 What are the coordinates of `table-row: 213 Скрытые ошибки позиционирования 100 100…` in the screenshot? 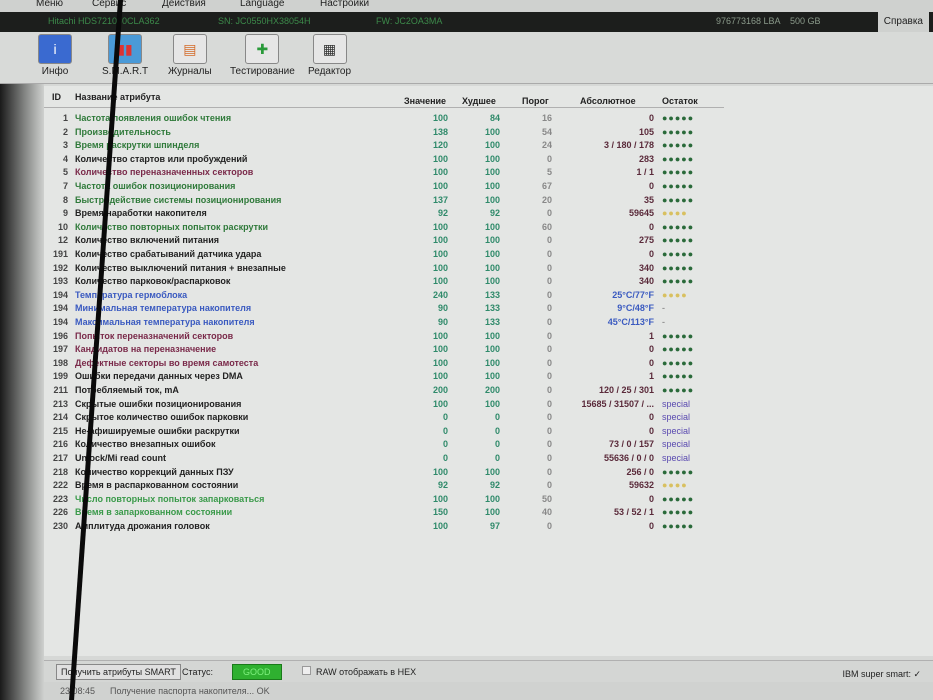 It's located at (384, 405).